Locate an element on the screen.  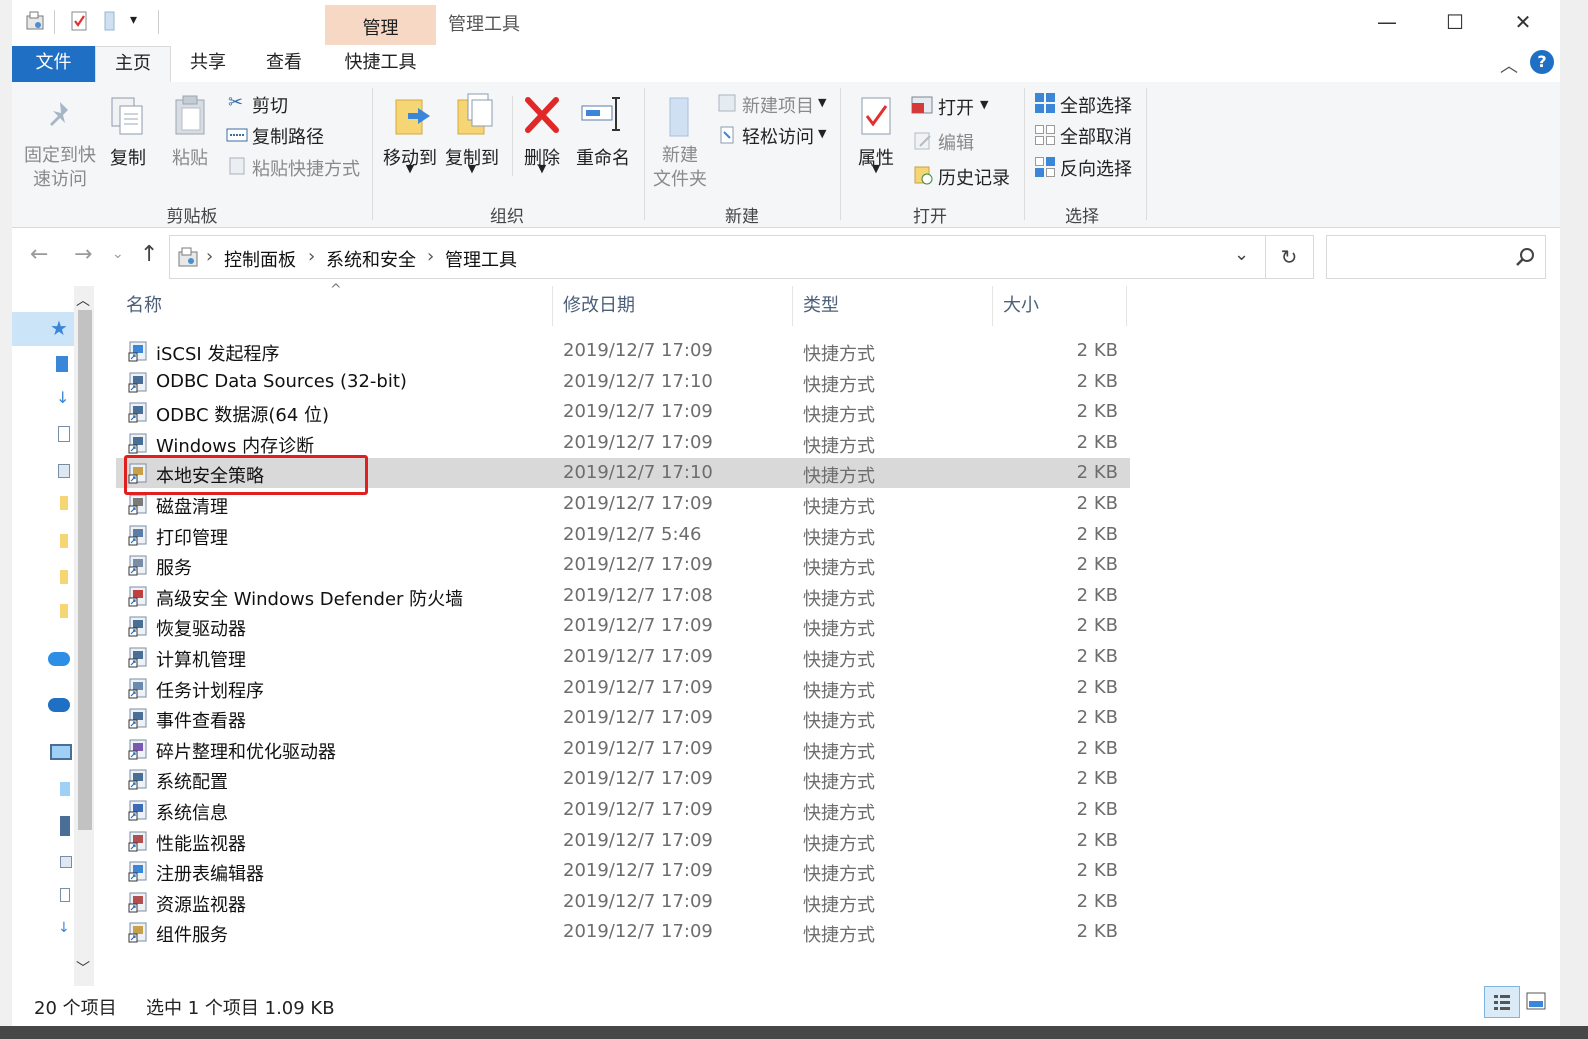
refresh-icon: ↻ is located at coordinates (1289, 257).